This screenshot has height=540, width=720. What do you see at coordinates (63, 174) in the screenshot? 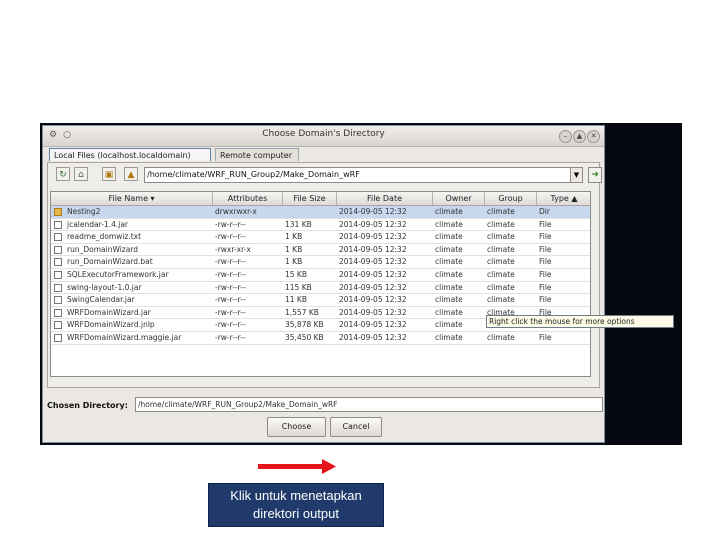
I see `refresh-icon: ↻` at bounding box center [63, 174].